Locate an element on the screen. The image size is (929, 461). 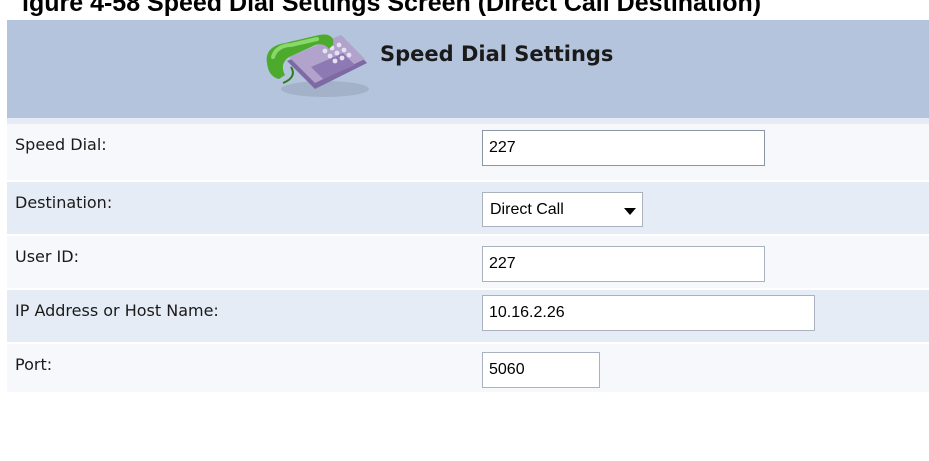
speed-dial-row: Speed Dial: is located at coordinates (468, 152).